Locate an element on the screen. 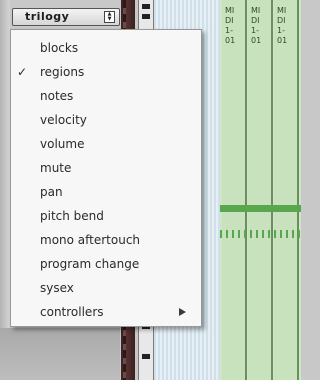 The height and width of the screenshot is (380, 320). midi-note-bar is located at coordinates (260, 208).